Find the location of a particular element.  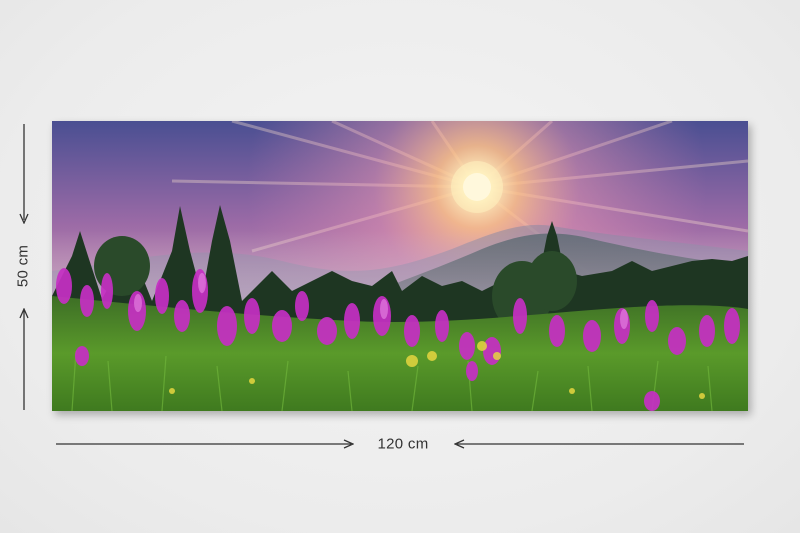

arrow-down-icon is located at coordinates (24, 174).